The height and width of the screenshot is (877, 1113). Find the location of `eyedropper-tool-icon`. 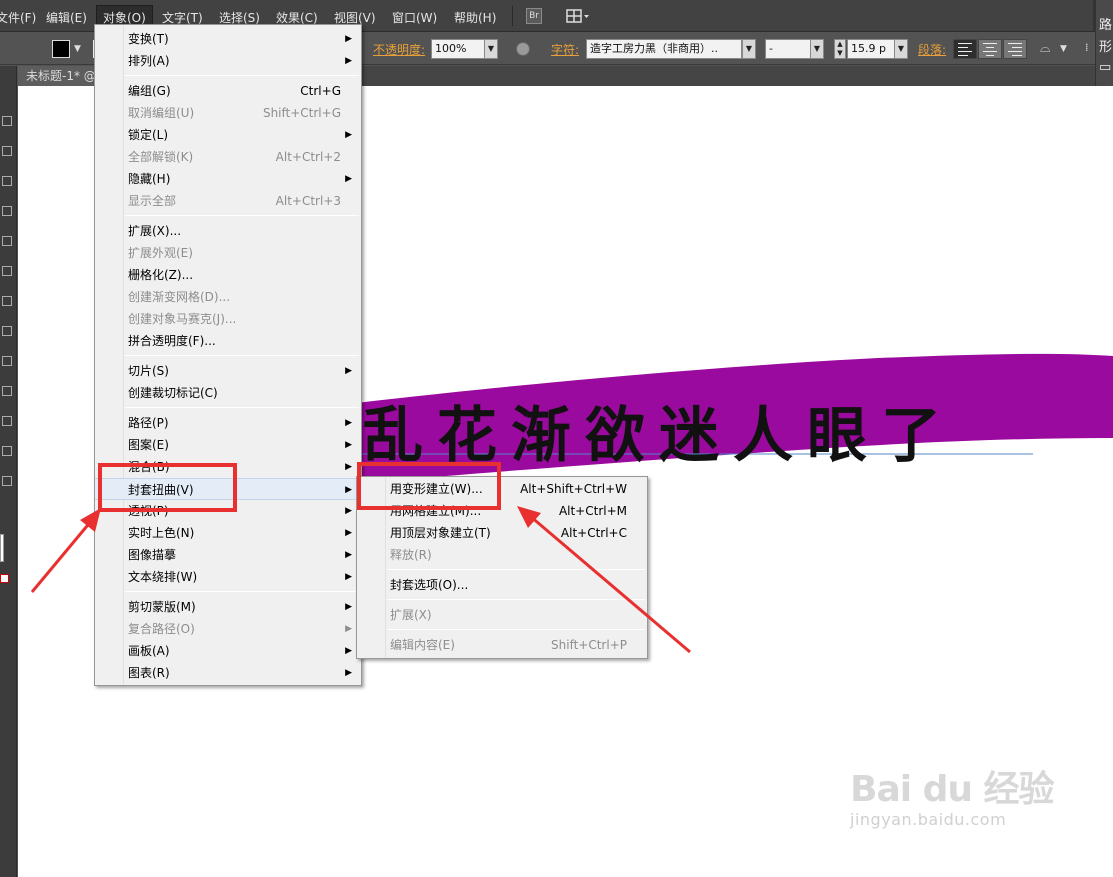

eyedropper-tool-icon is located at coordinates (7, 421).